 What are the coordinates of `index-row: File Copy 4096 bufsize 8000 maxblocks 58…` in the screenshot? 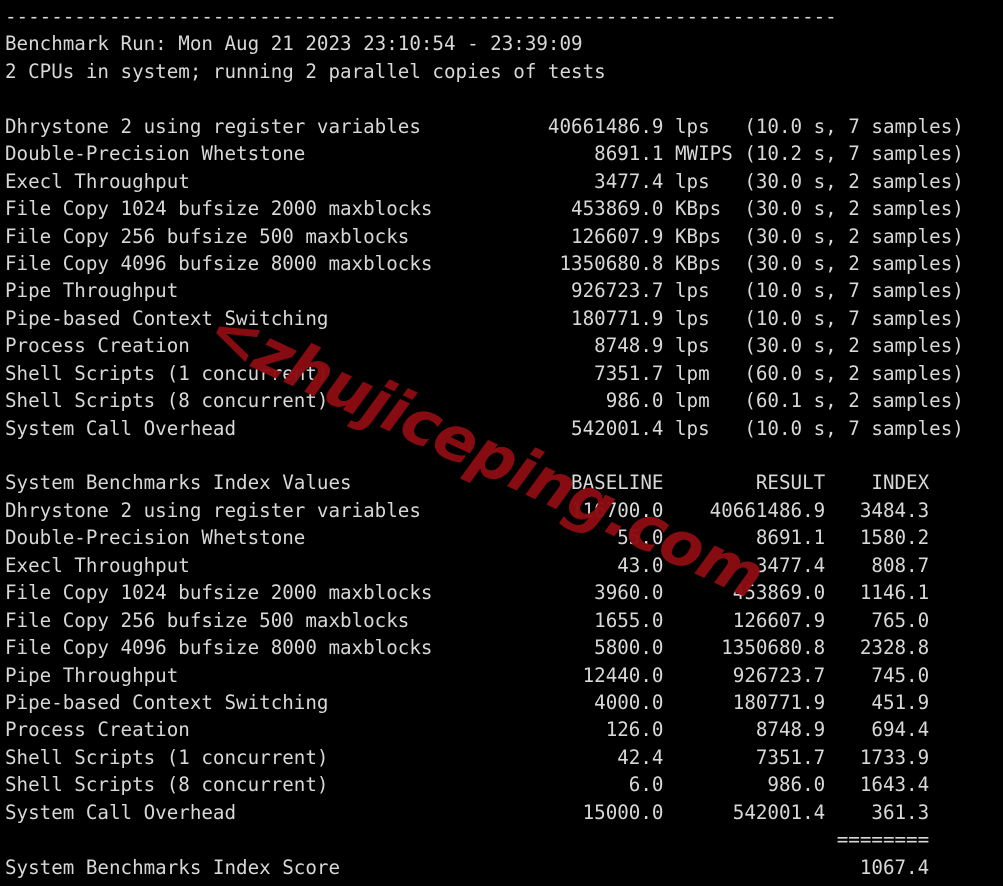 It's located at (467, 648).